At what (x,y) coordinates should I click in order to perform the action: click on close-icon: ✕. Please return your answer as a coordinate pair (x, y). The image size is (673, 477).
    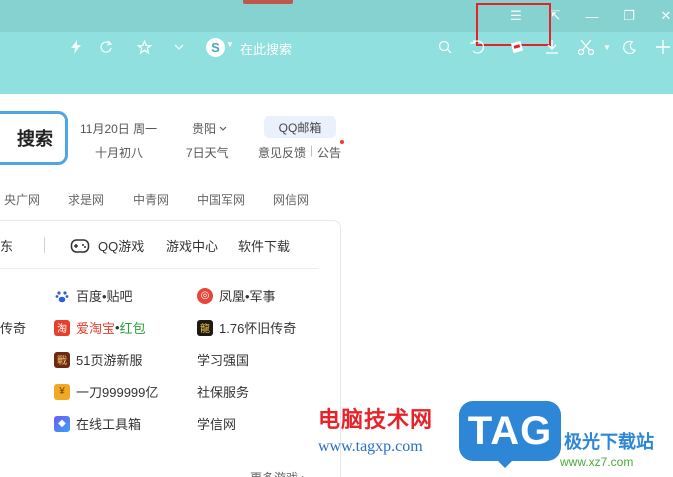
    Looking at the image, I should click on (666, 15).